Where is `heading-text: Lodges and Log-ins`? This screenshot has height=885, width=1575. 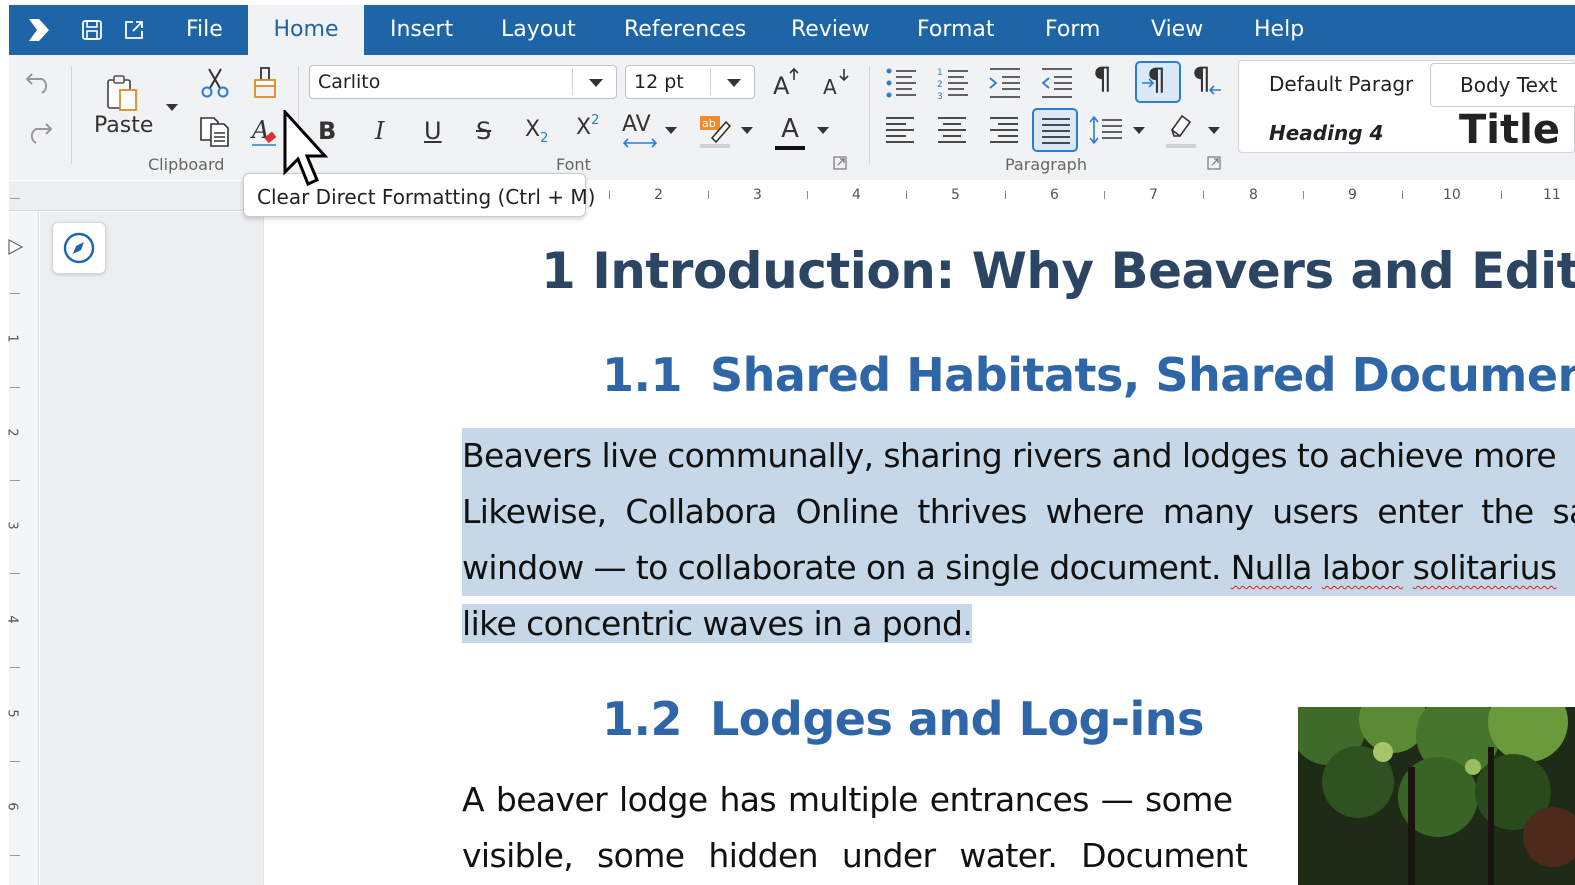
heading-text: Lodges and Log-ins is located at coordinates (957, 719).